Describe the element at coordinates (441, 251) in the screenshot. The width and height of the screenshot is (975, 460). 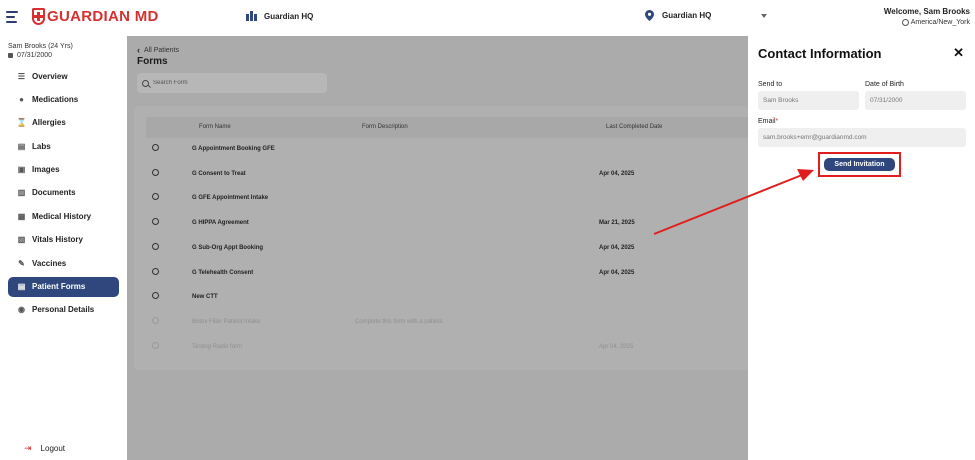
I see `table-row: G Sub-Org Appt Booking Apr 04, 2025` at that location.